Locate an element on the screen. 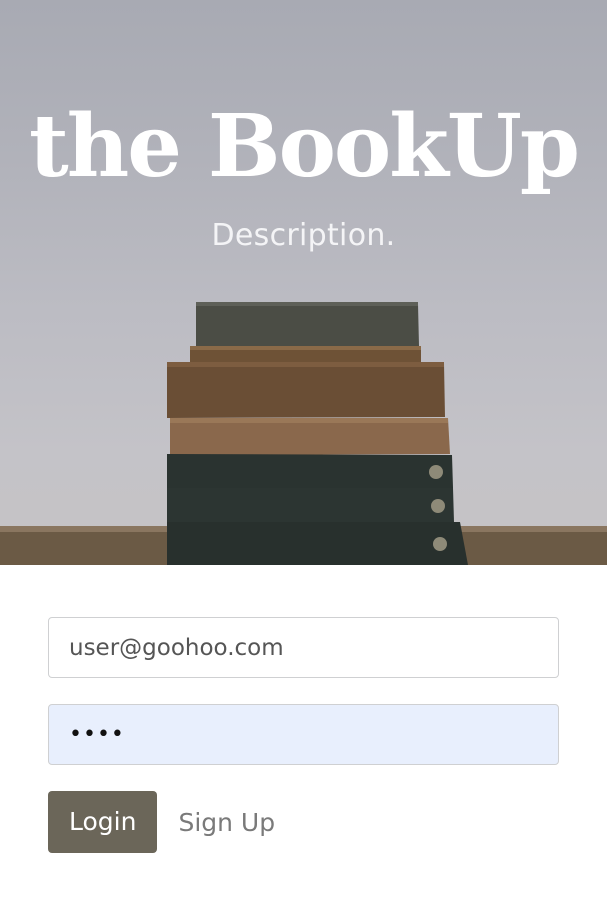  email-field: user@goohoo.com is located at coordinates (303, 647).